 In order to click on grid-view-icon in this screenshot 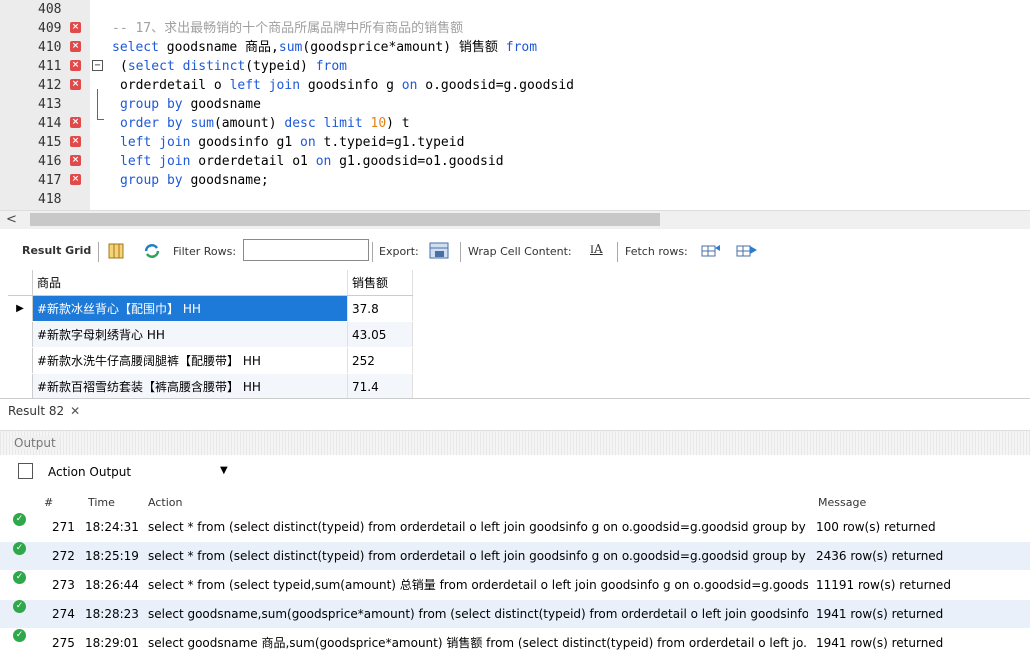, I will do `click(116, 252)`.